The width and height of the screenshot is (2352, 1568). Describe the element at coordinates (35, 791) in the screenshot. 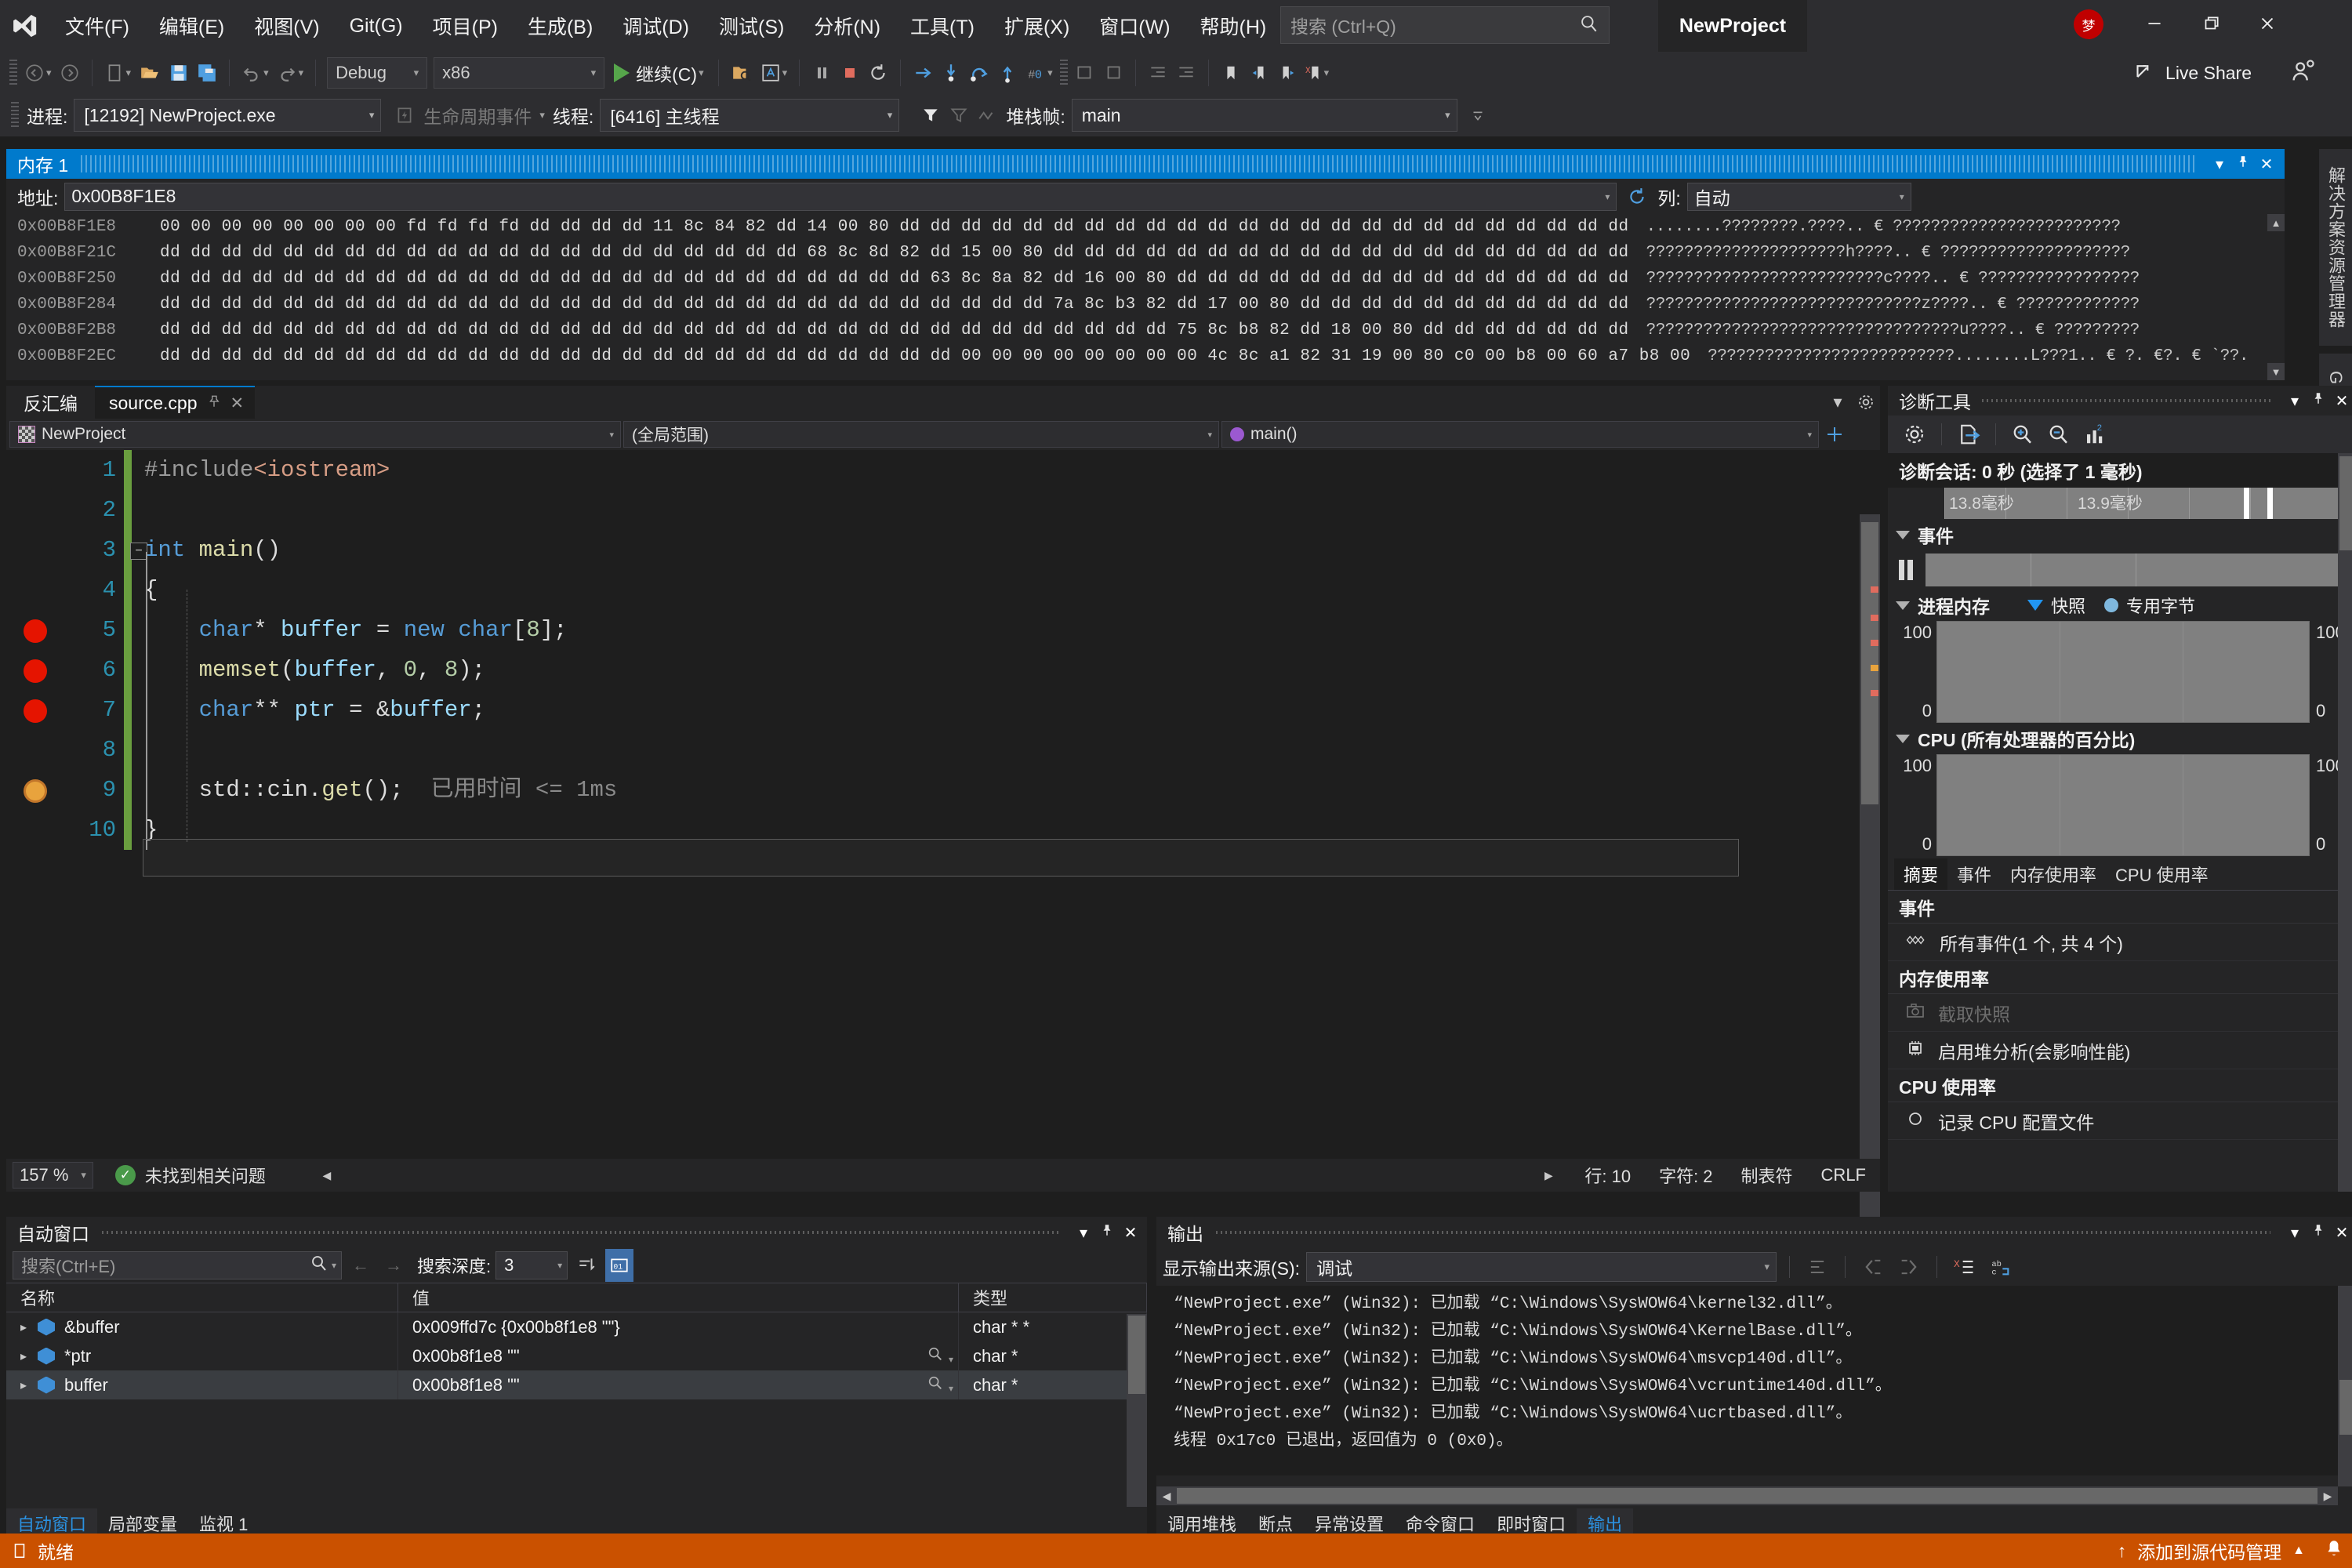

I see `breakpoint-line9` at that location.